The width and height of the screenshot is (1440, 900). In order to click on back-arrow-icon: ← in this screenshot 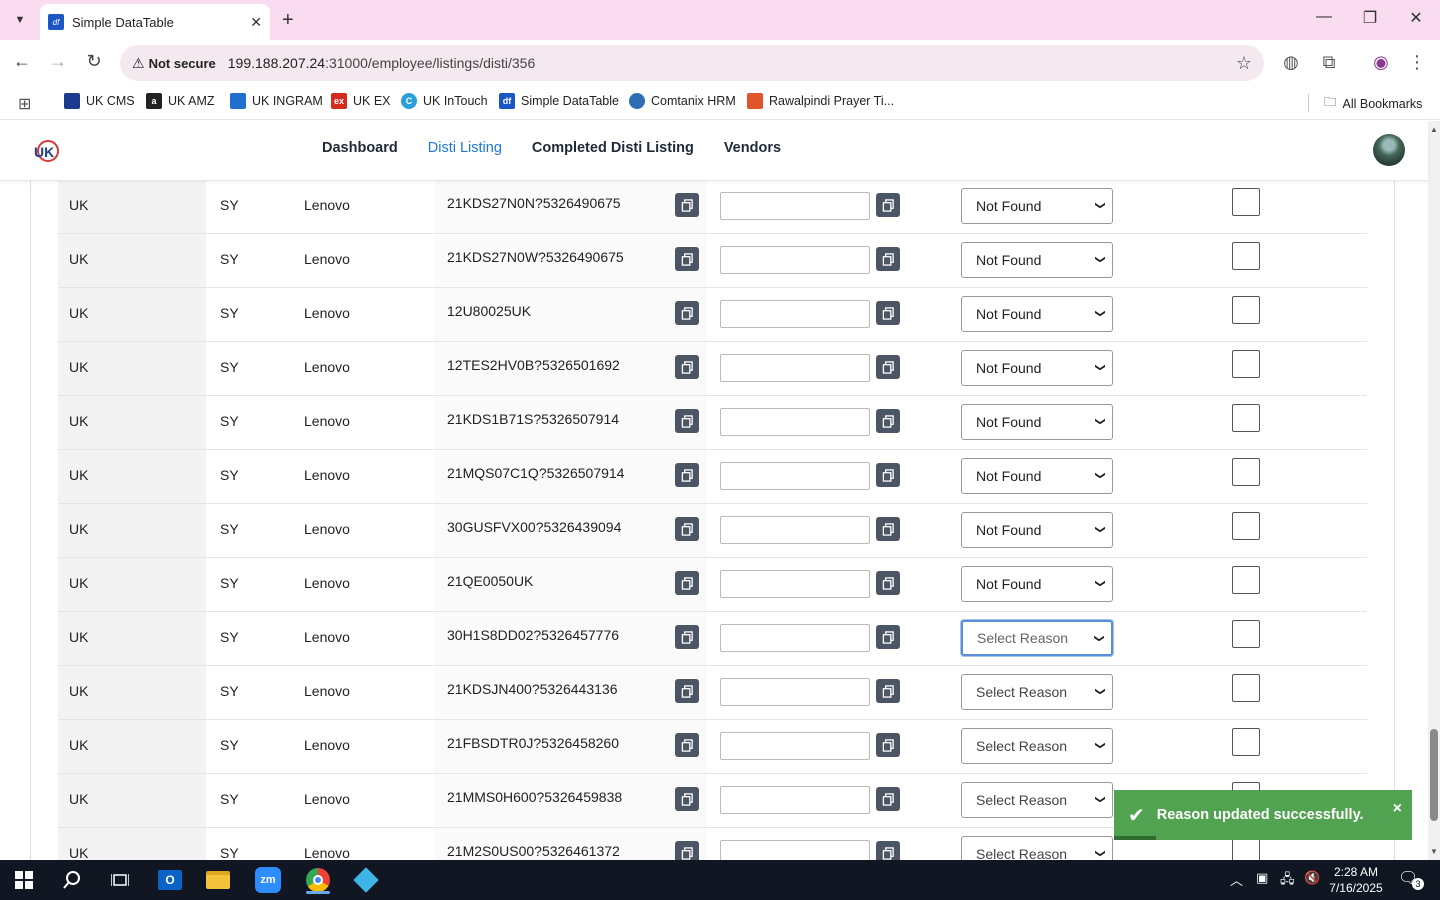, I will do `click(22, 61)`.